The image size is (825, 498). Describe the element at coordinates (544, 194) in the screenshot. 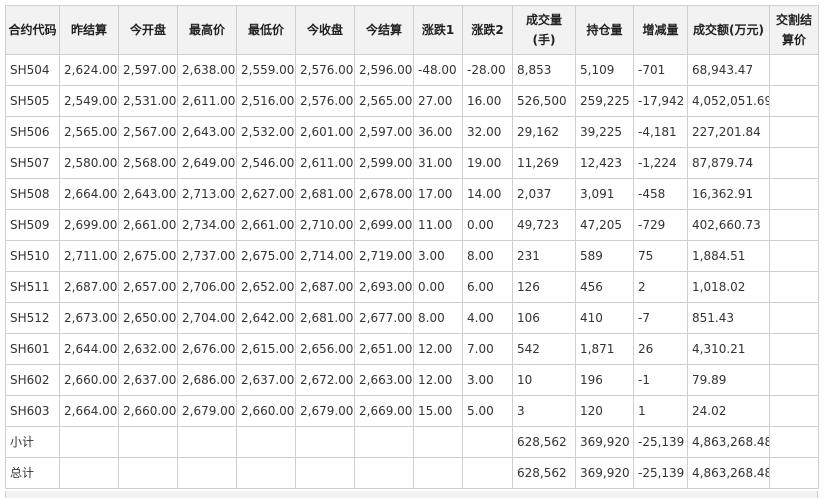

I see `table-cell: 2,037` at that location.